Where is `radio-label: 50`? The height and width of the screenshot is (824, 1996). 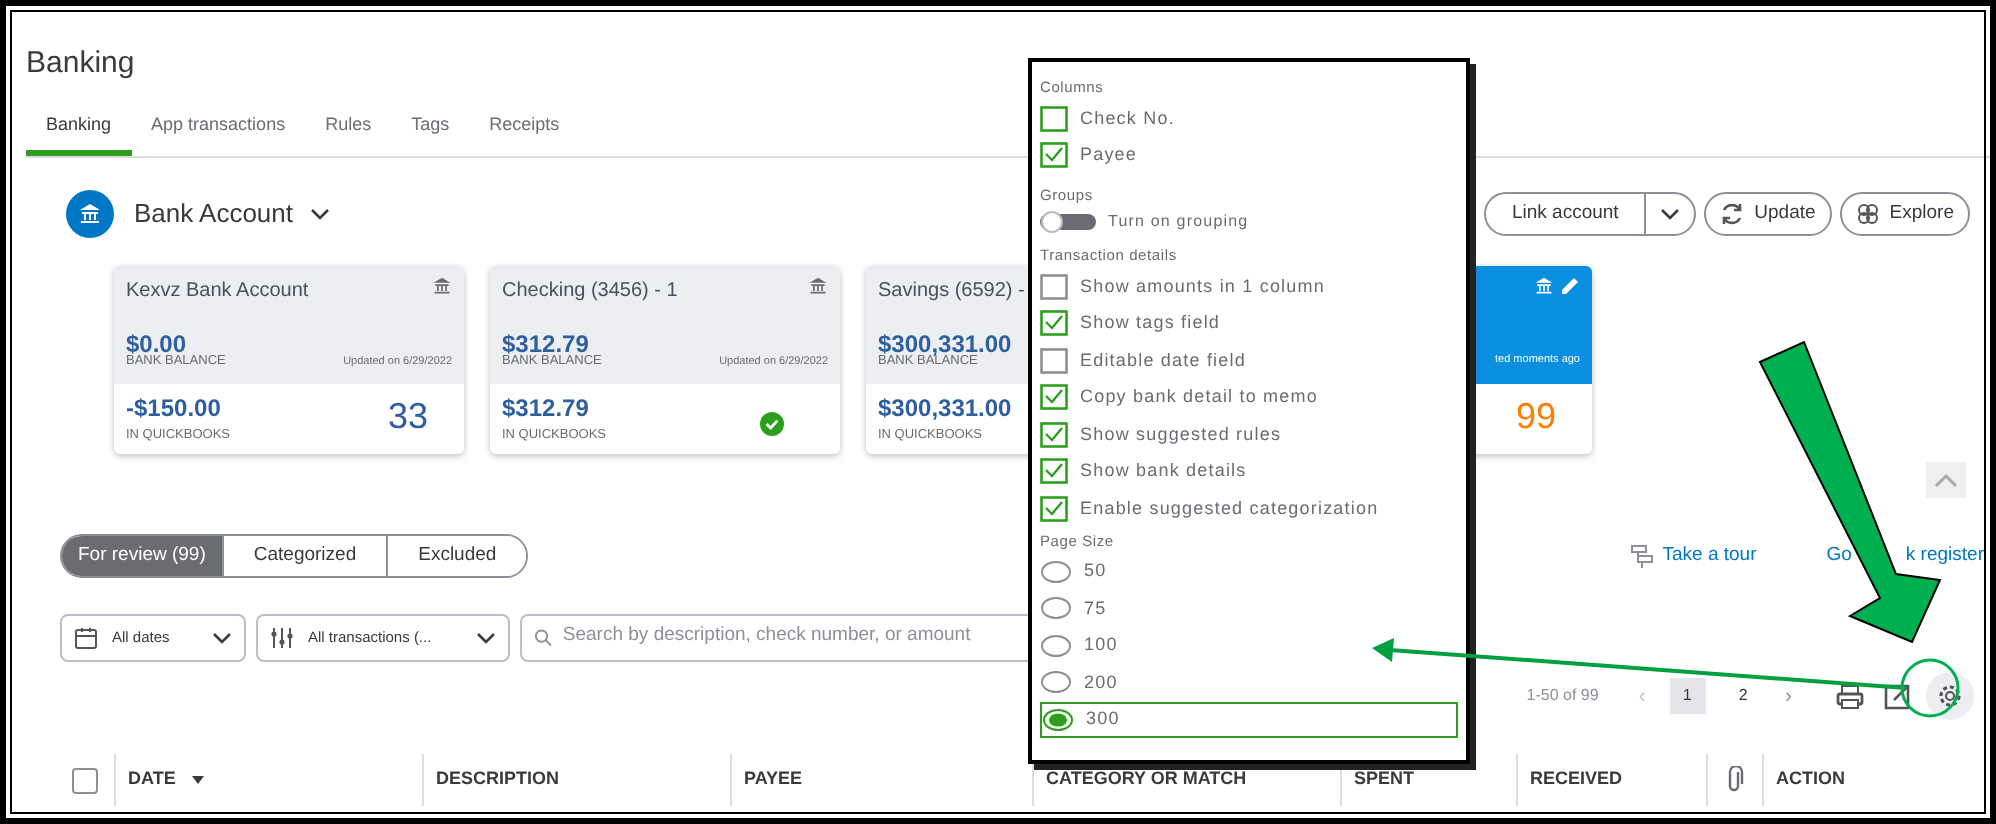
radio-label: 50 is located at coordinates (1095, 571).